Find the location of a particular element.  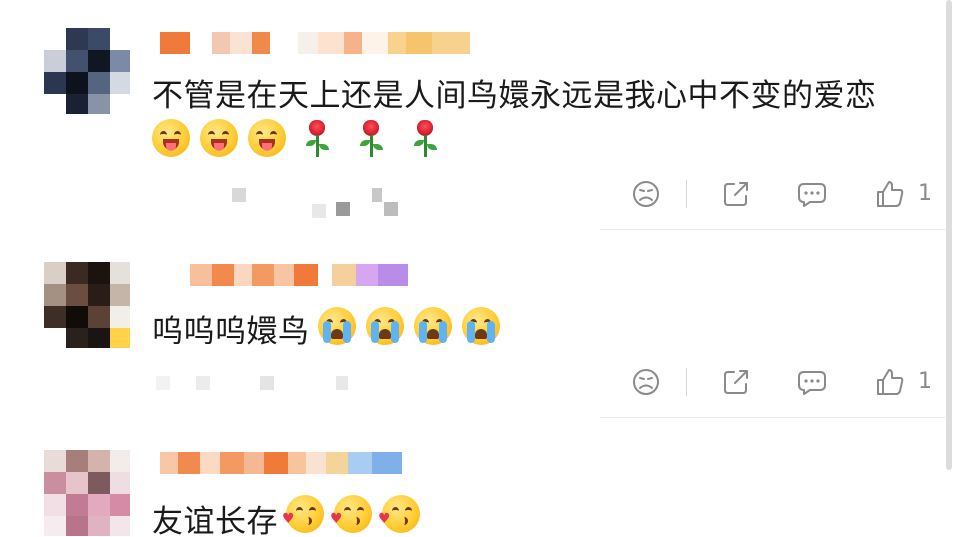

comment-text: 友谊长存 is located at coordinates (215, 520).